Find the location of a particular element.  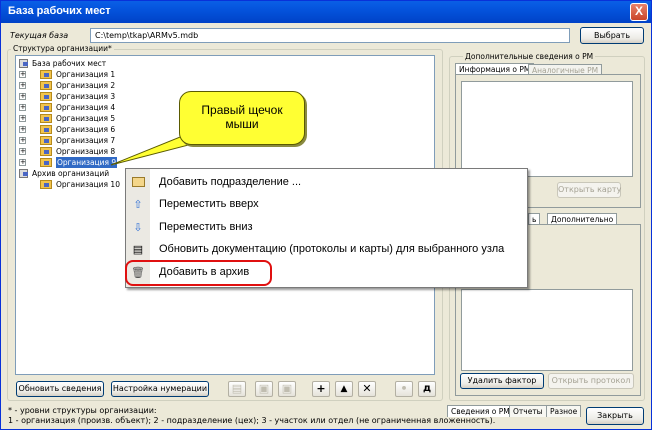

delete-factor-button: Удалить фактор is located at coordinates (502, 381).